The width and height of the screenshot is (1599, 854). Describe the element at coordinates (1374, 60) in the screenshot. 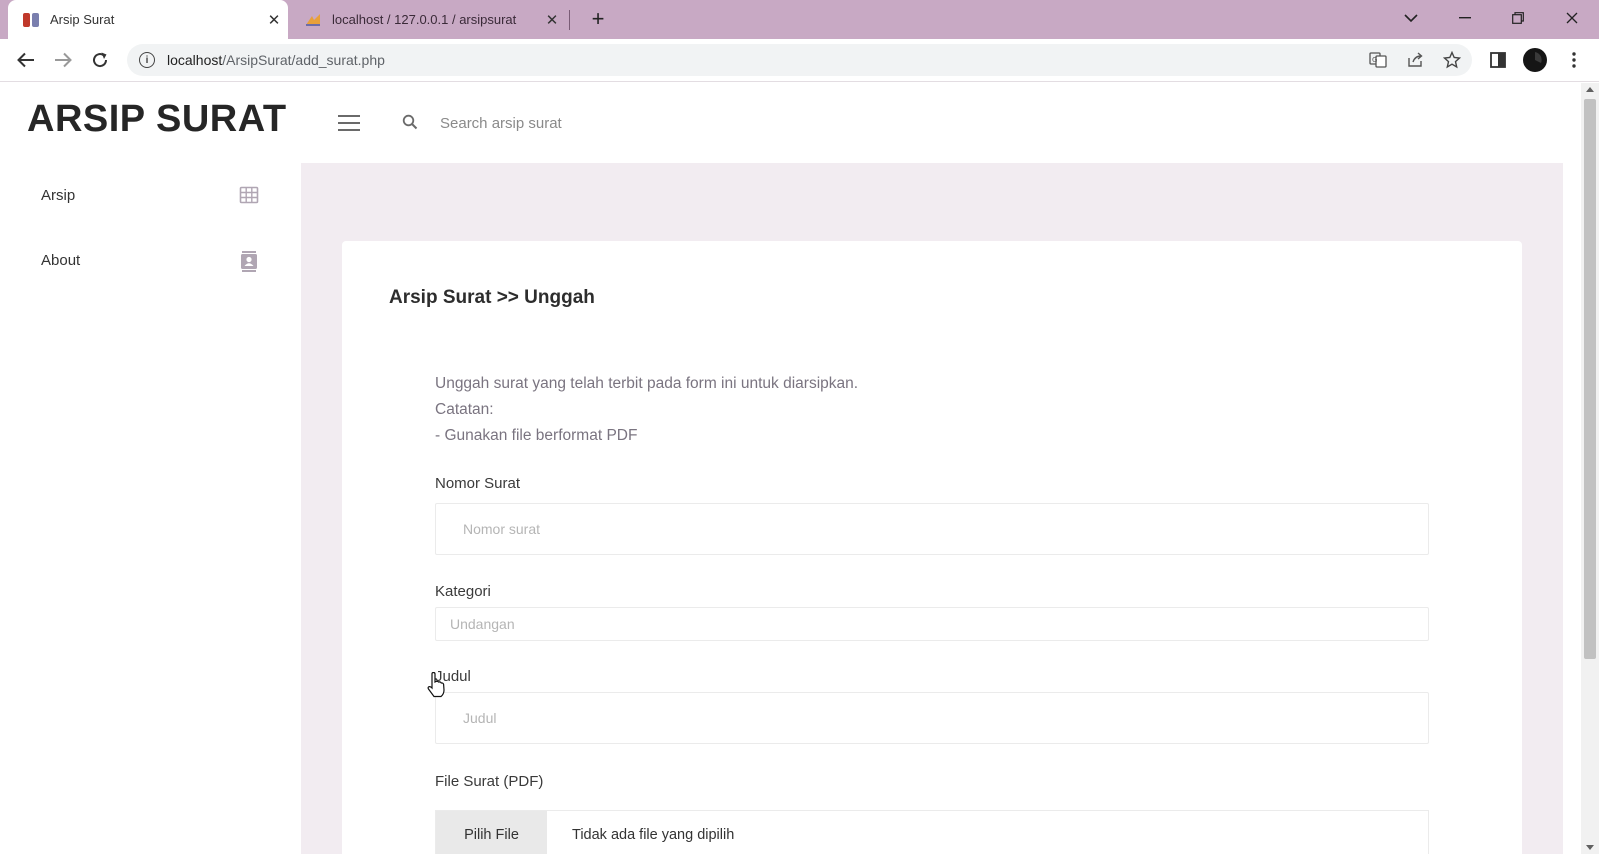

I see `svg-text: G` at that location.